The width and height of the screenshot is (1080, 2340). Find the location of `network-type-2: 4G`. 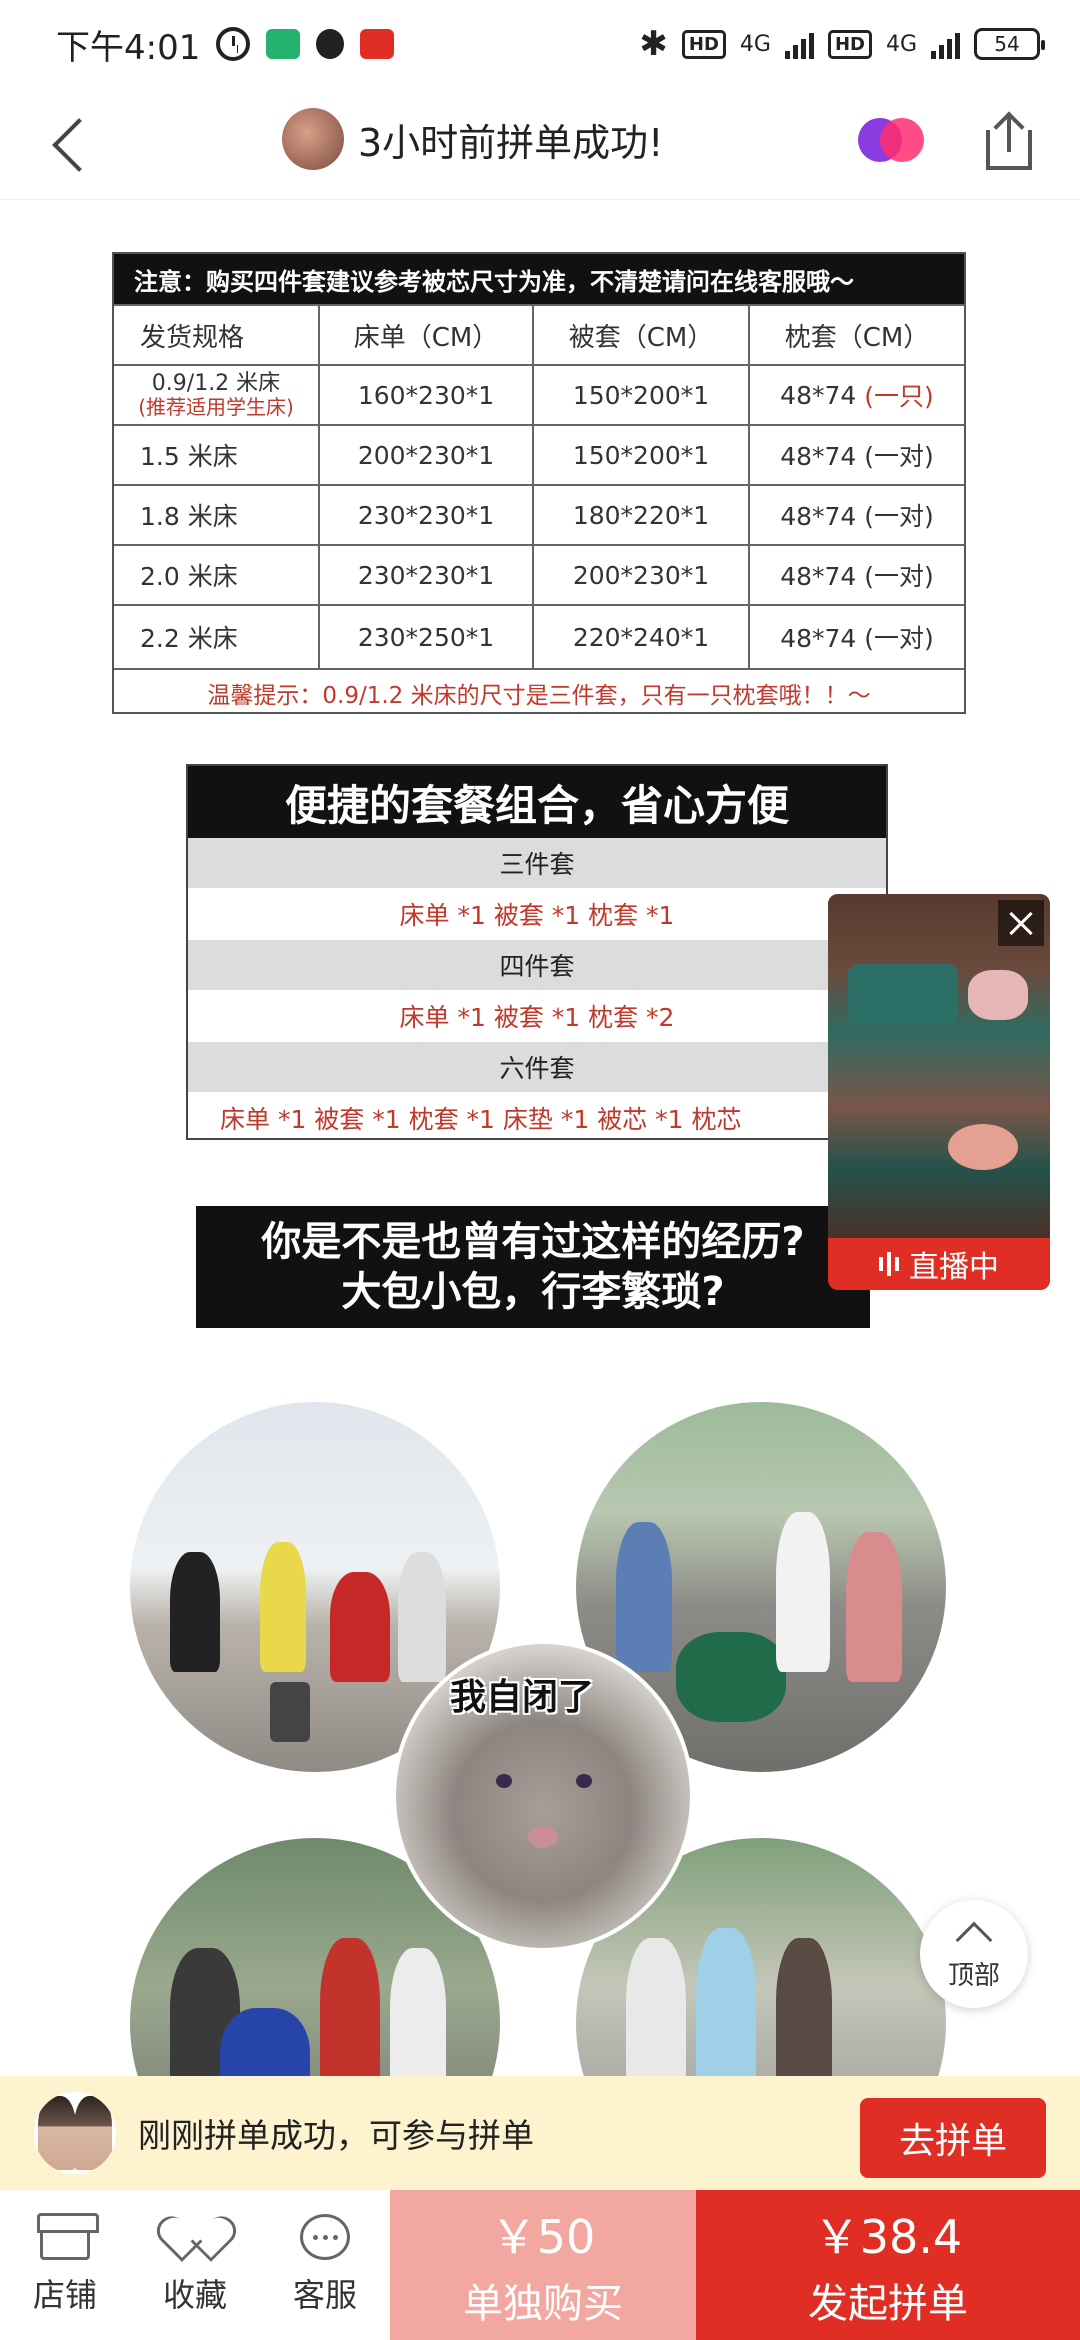

network-type-2: 4G is located at coordinates (901, 44).